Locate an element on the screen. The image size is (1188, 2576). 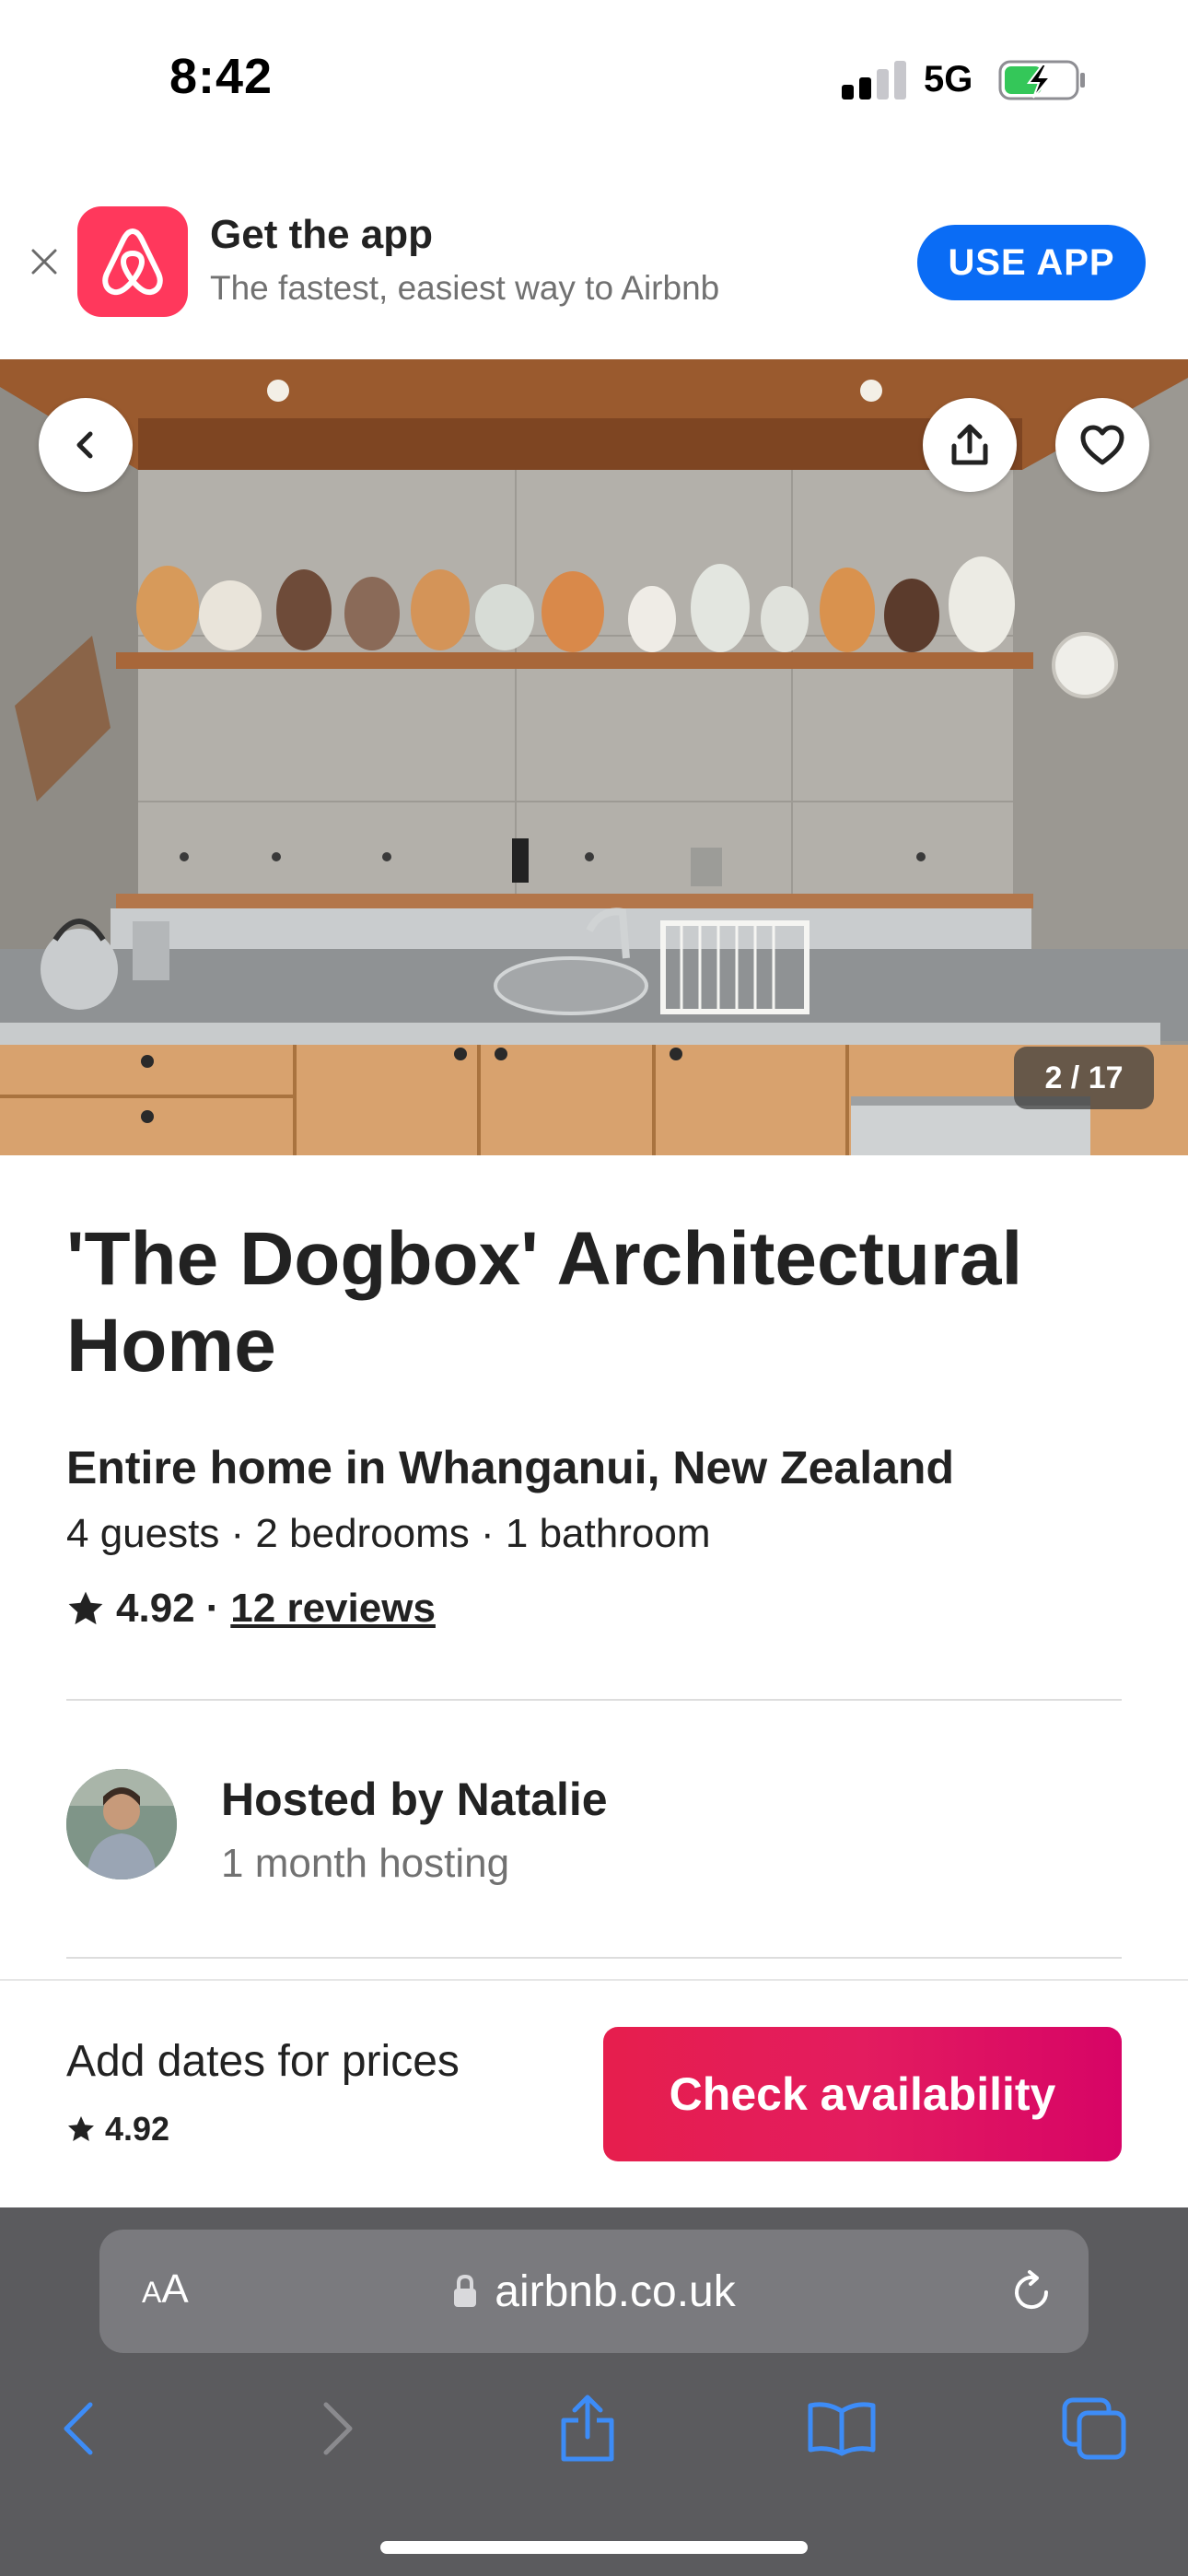
lock-icon is located at coordinates (465, 2290).